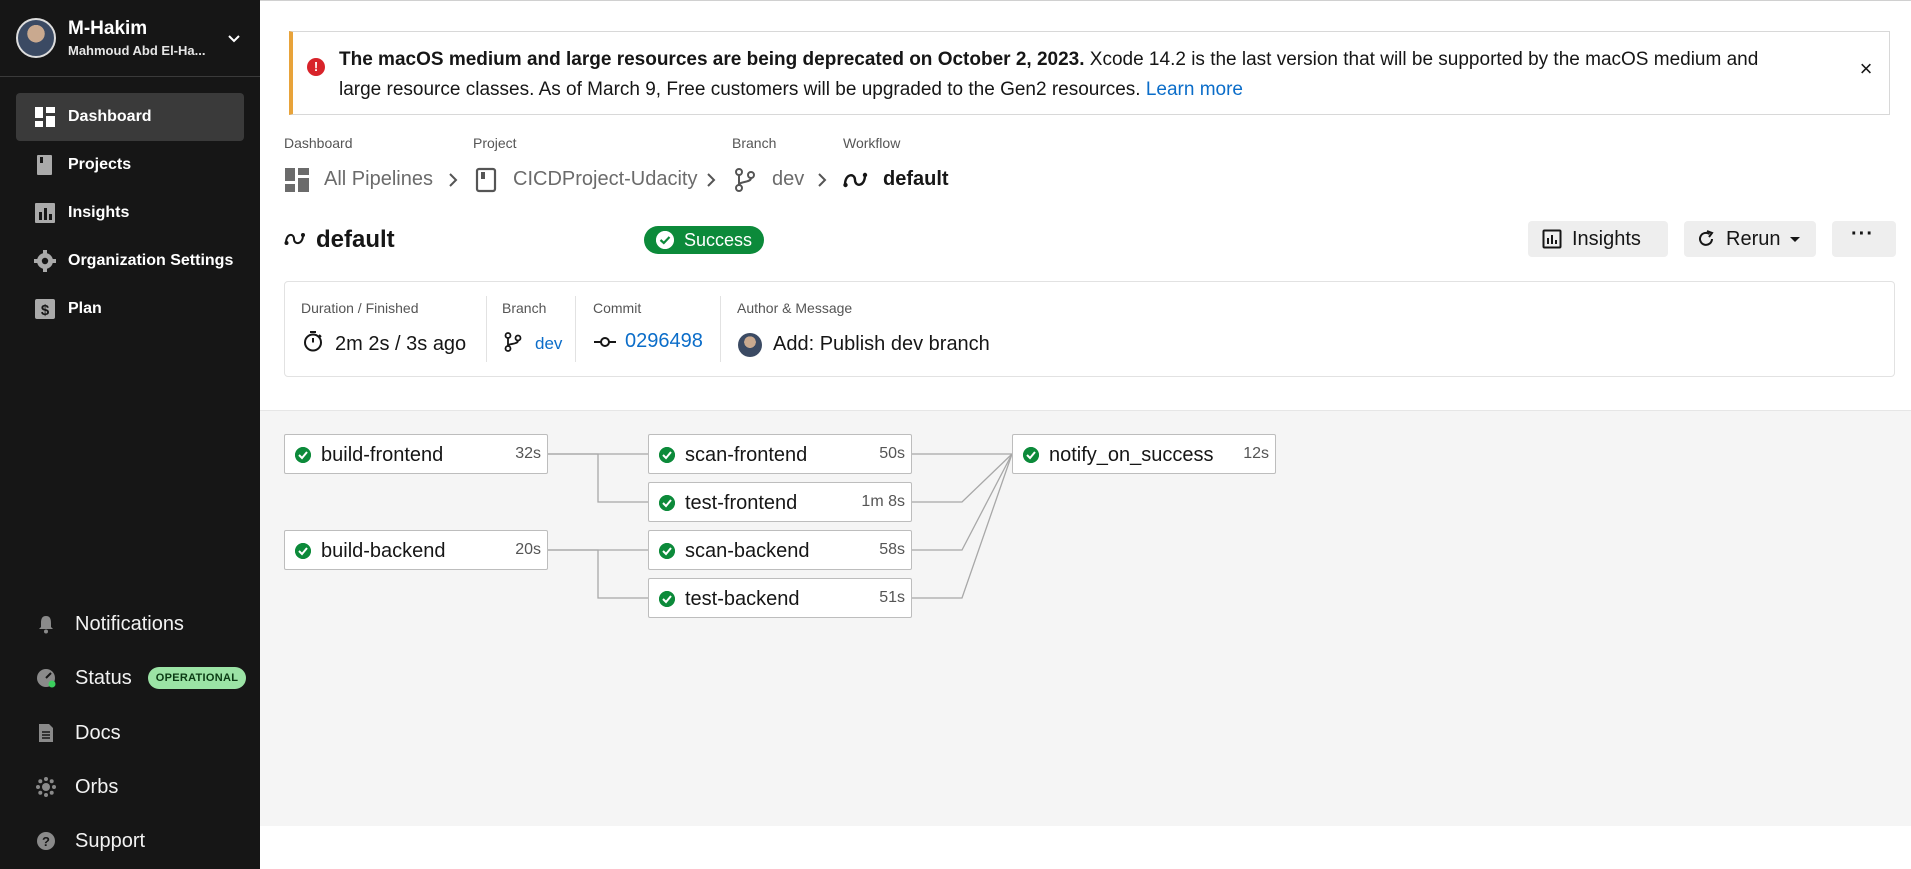 The image size is (1911, 869). I want to click on job-build-backend: build-backend 20s, so click(416, 550).